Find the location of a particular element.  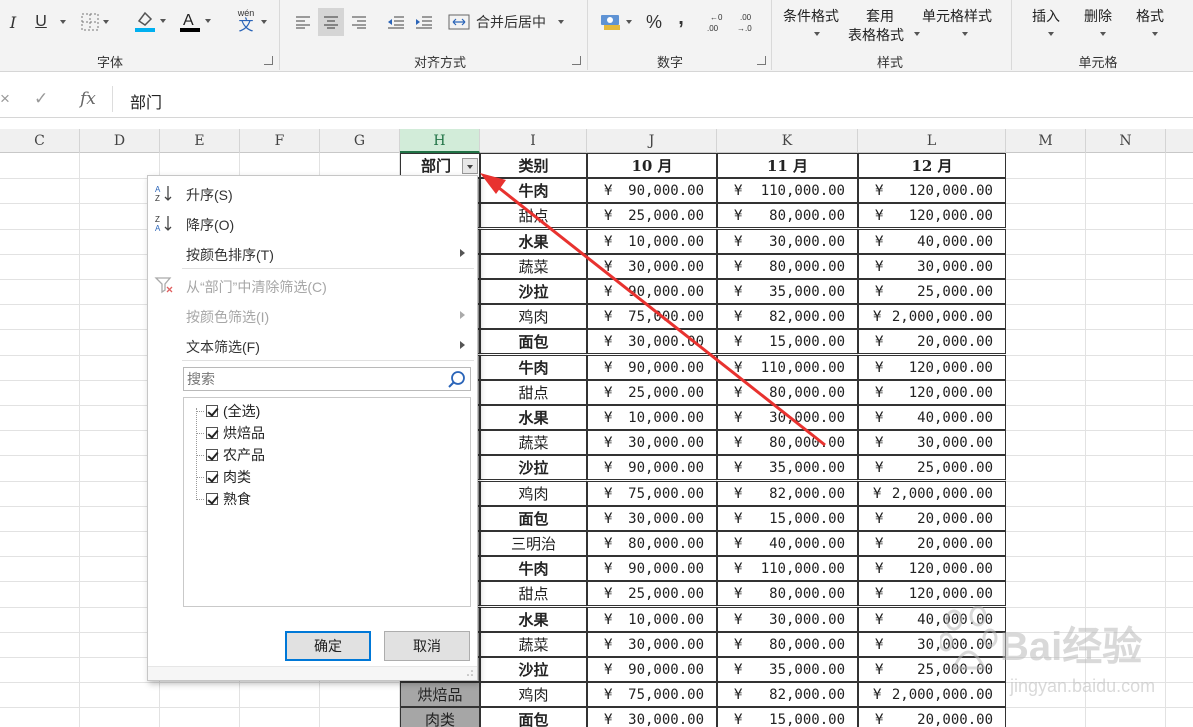

category-cell: 水果 is located at coordinates (533, 619).